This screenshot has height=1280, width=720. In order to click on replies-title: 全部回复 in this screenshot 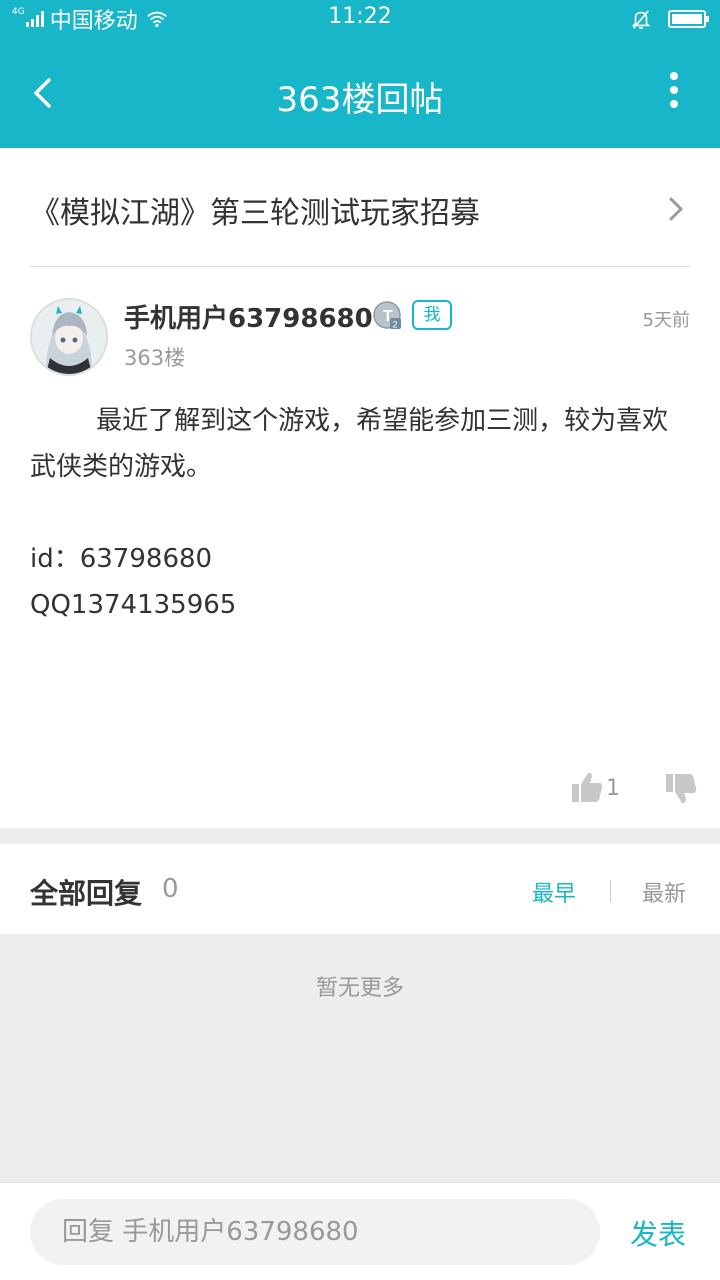, I will do `click(86, 893)`.